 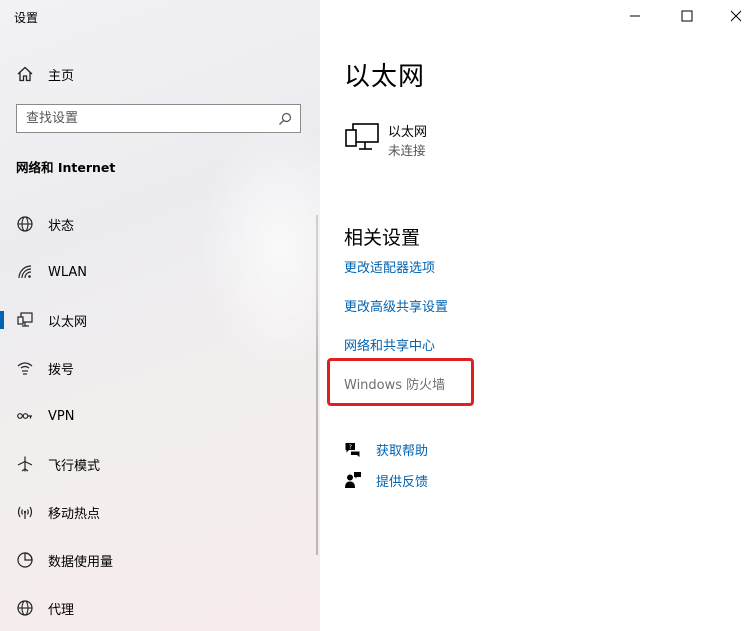 I want to click on sidebar-item-mobile-hotspot: 移动热点, so click(x=160, y=512).